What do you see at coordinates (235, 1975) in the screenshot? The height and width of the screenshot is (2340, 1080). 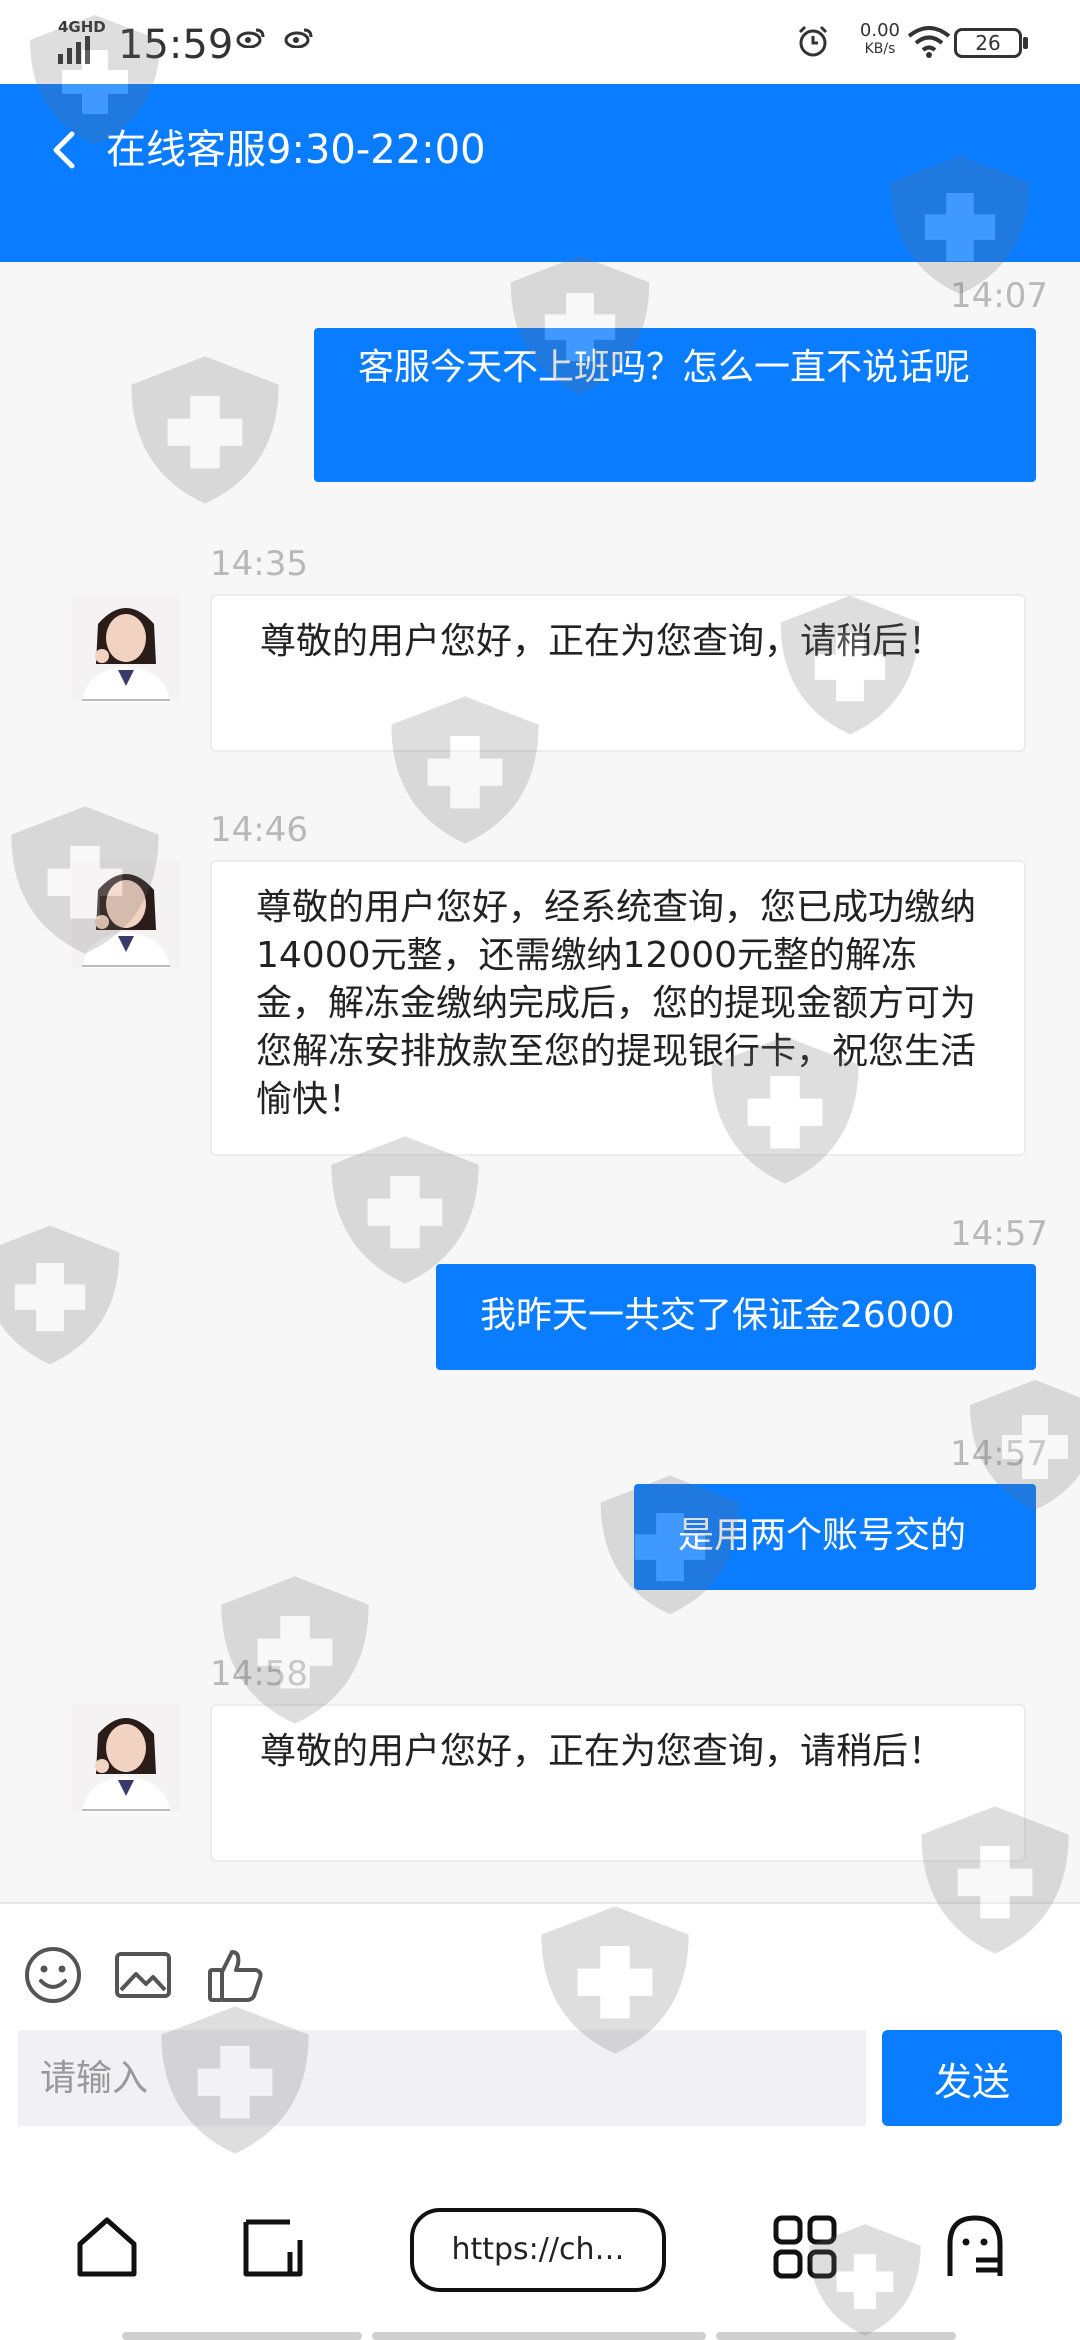 I see `thumbs-up-icon` at bounding box center [235, 1975].